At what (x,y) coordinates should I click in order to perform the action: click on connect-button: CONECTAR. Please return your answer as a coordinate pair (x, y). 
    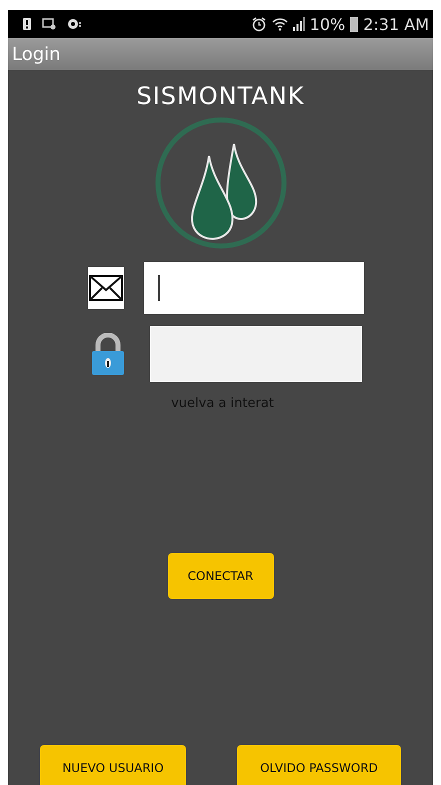
    Looking at the image, I should click on (221, 576).